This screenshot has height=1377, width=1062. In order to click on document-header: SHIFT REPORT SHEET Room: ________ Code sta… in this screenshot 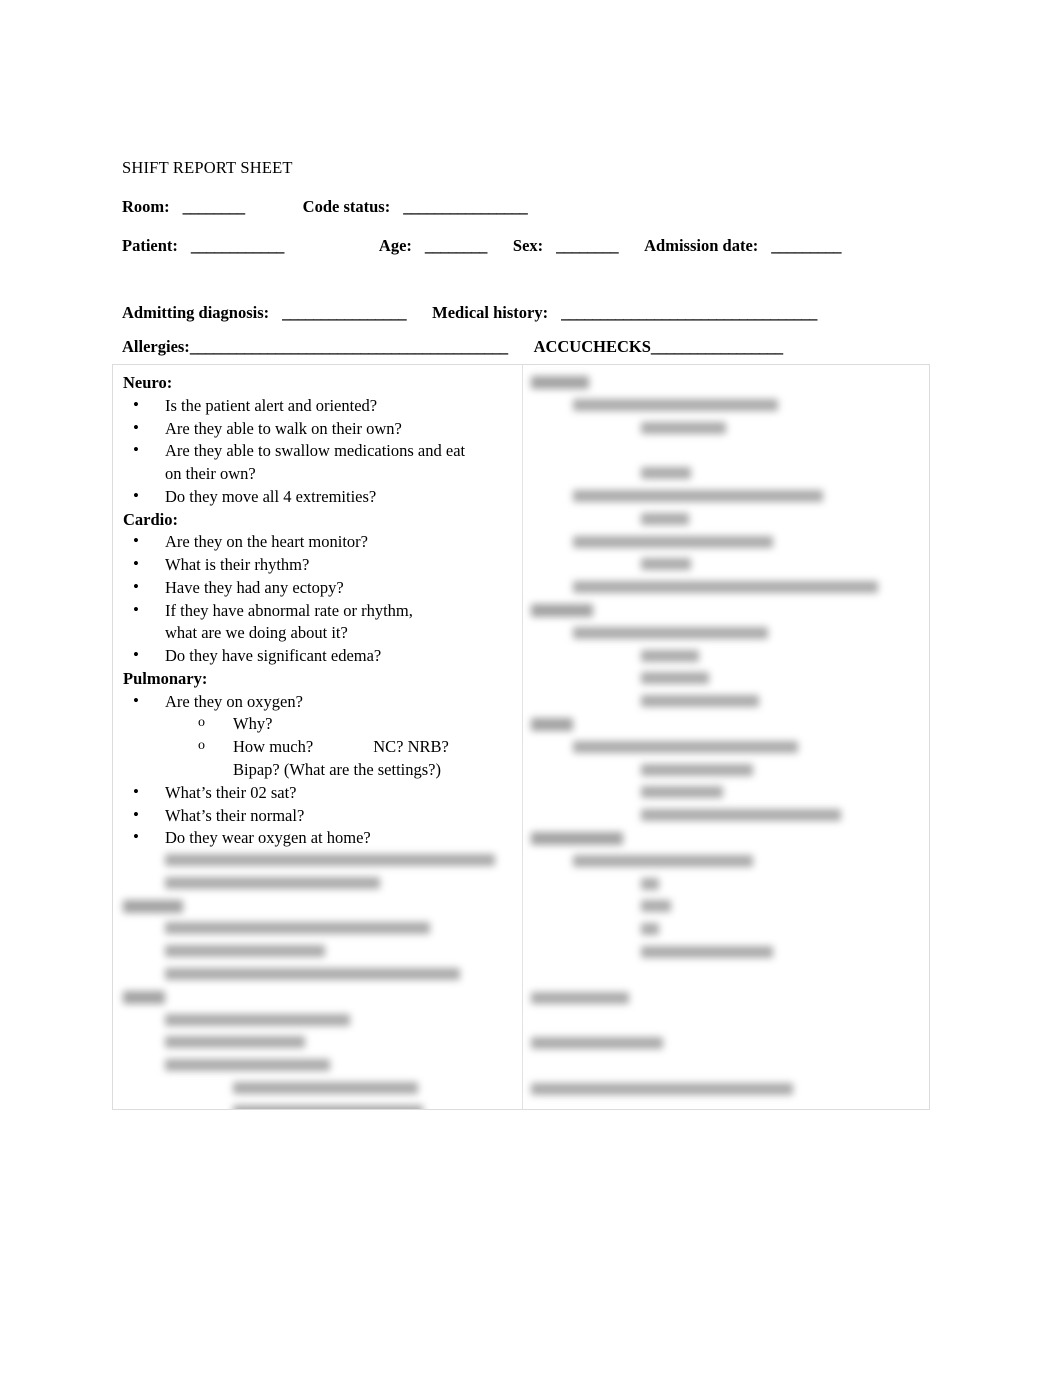, I will do `click(522, 264)`.